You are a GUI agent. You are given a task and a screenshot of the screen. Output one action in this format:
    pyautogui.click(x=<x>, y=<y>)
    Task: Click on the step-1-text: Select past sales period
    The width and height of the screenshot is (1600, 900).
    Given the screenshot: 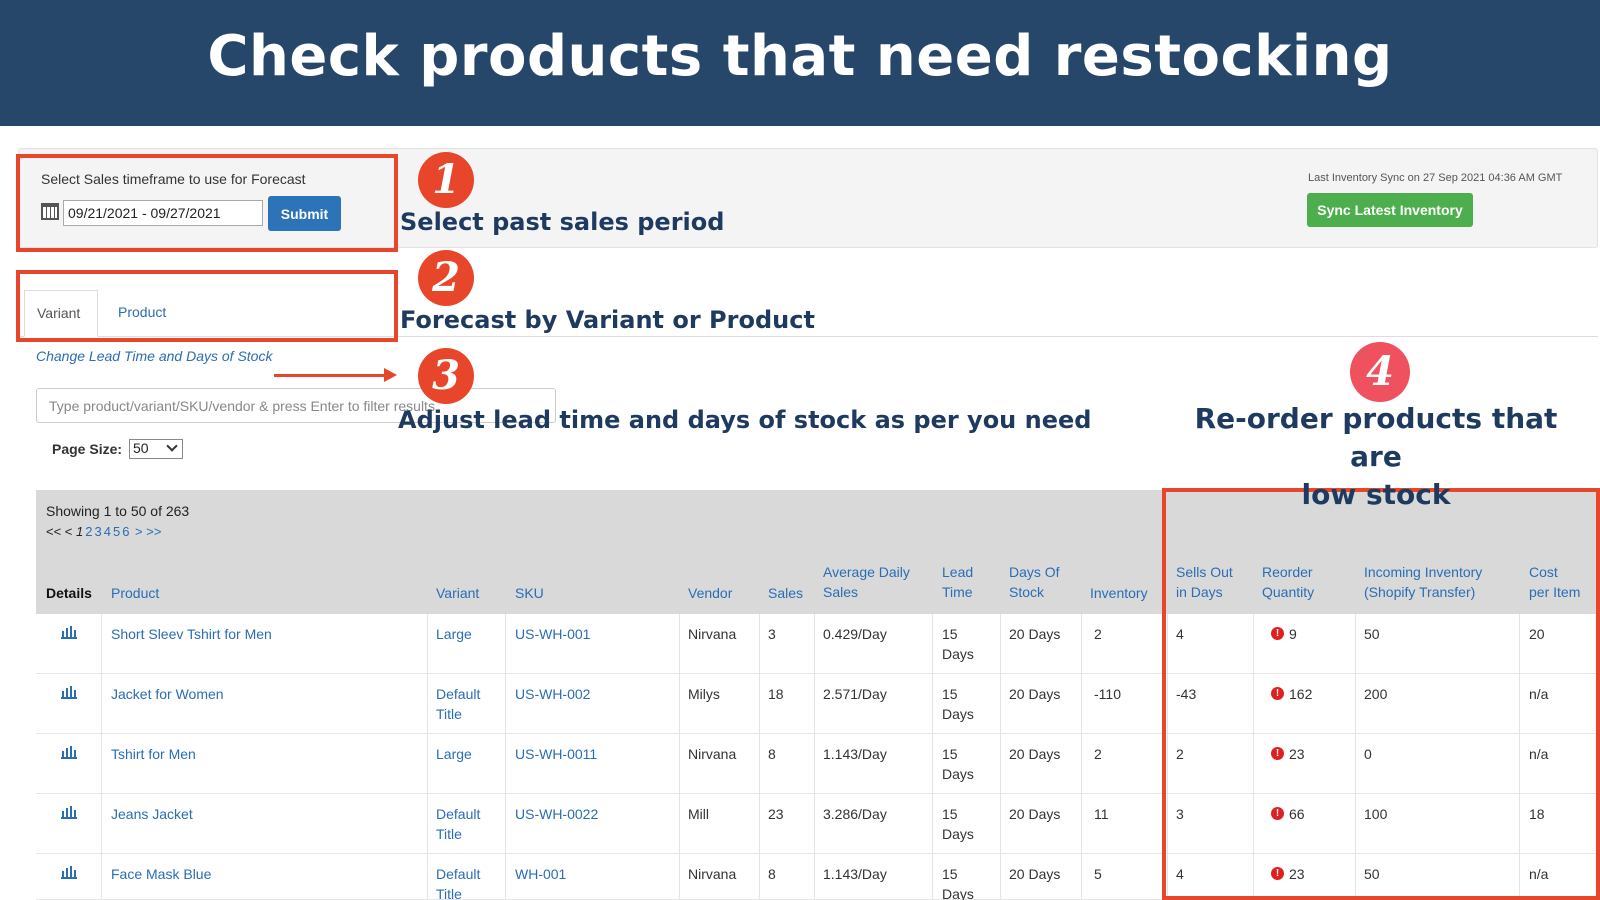 What is the action you would take?
    pyautogui.click(x=562, y=222)
    